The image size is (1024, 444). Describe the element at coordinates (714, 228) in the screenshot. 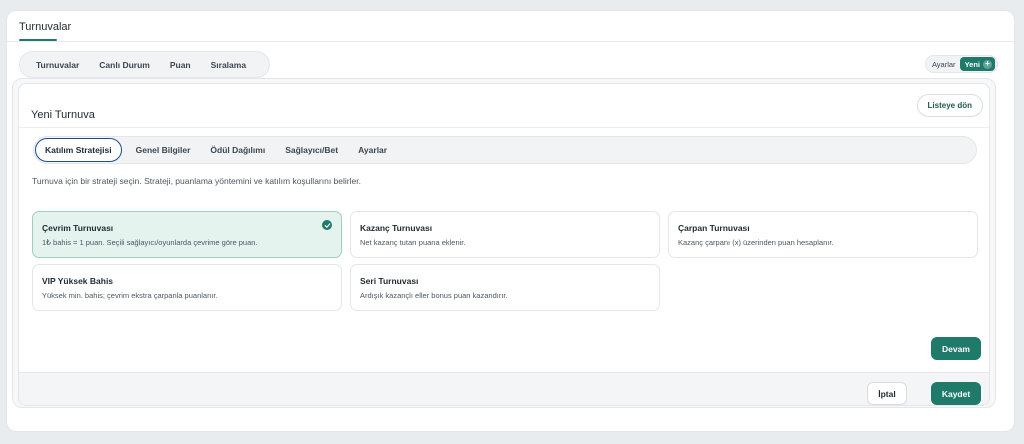

I see `option-title: Çarpan Turnuvası` at that location.